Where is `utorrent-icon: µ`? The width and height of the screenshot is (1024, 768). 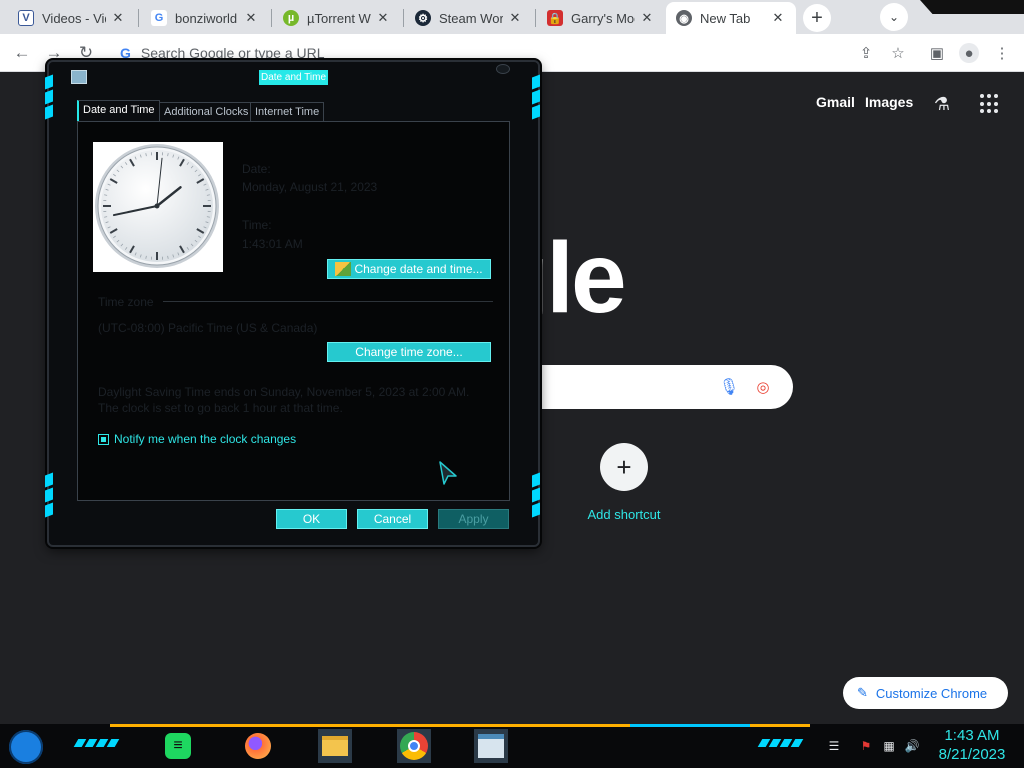 utorrent-icon: µ is located at coordinates (291, 18).